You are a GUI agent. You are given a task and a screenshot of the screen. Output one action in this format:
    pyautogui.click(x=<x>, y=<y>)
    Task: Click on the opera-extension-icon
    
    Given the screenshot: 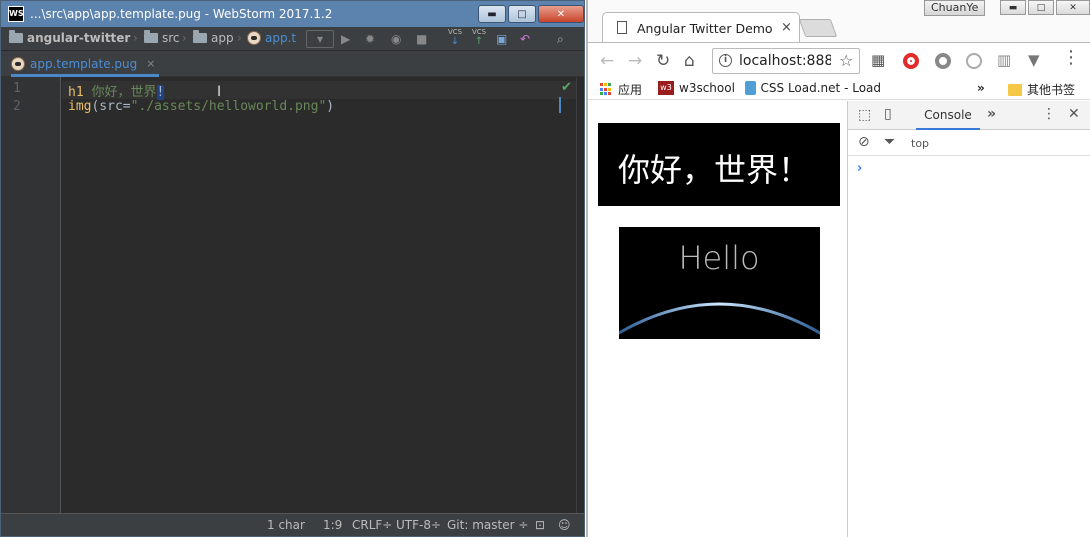 What is the action you would take?
    pyautogui.click(x=911, y=61)
    